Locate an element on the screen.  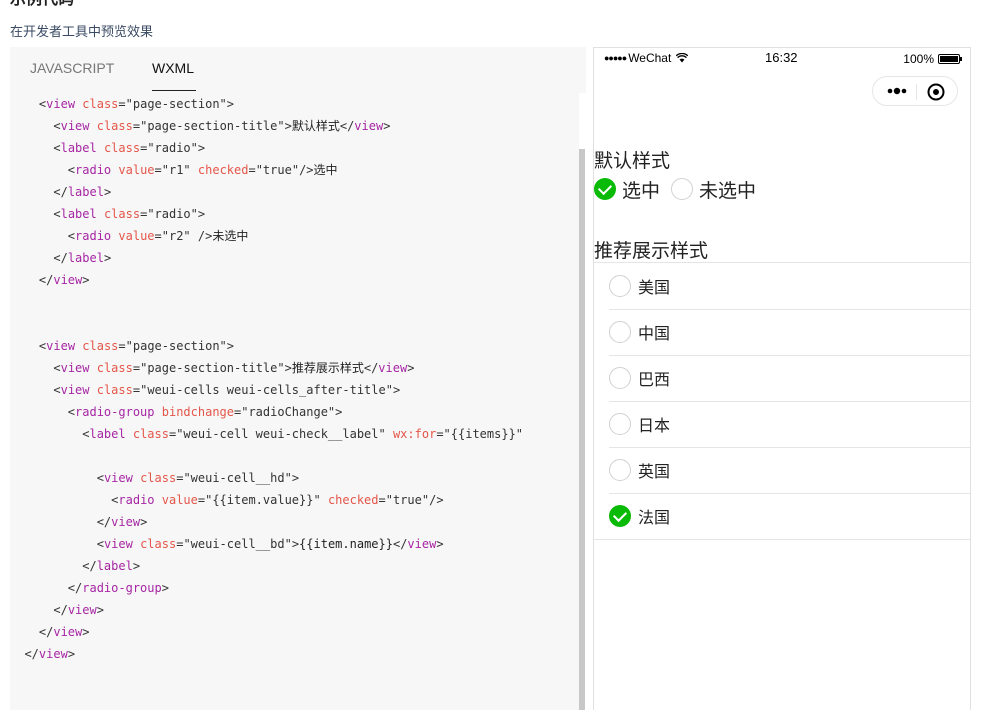
code-token-text: 未选中 is located at coordinates (230, 236).